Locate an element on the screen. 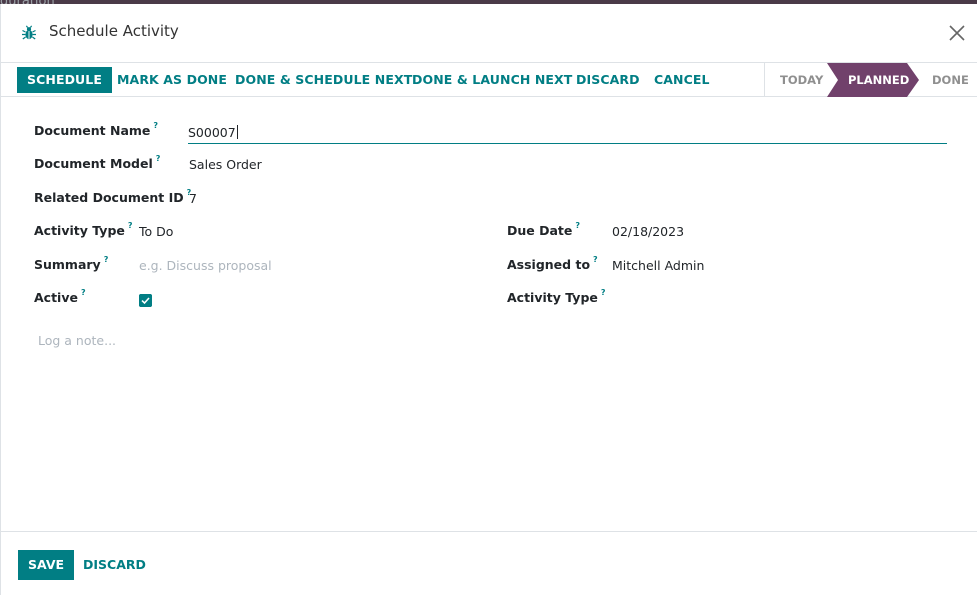  document-model-label: Document Model? is located at coordinates (97, 162).